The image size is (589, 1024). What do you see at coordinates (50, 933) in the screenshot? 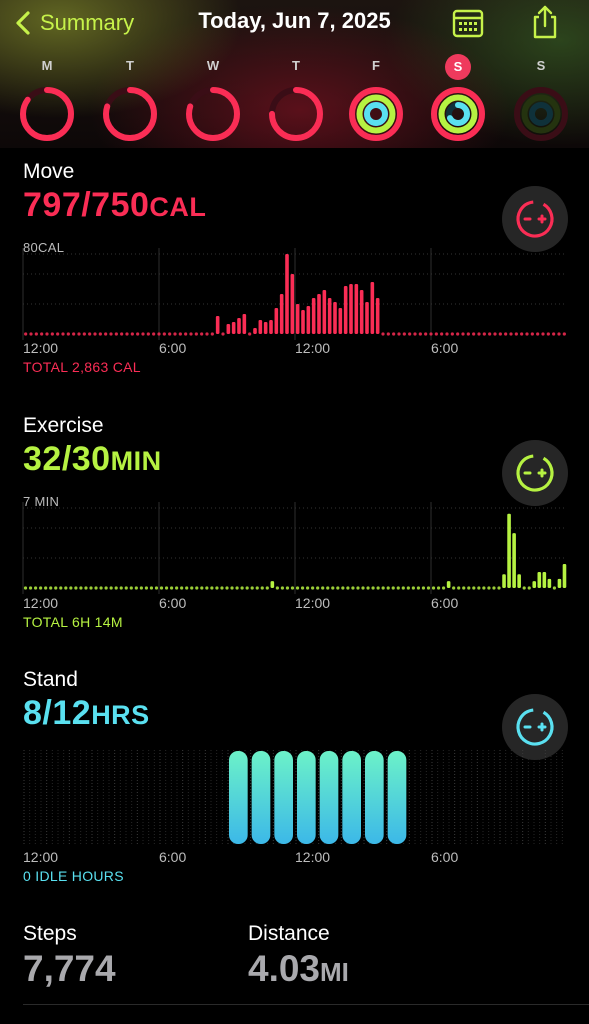
I see `steps-label: Steps` at bounding box center [50, 933].